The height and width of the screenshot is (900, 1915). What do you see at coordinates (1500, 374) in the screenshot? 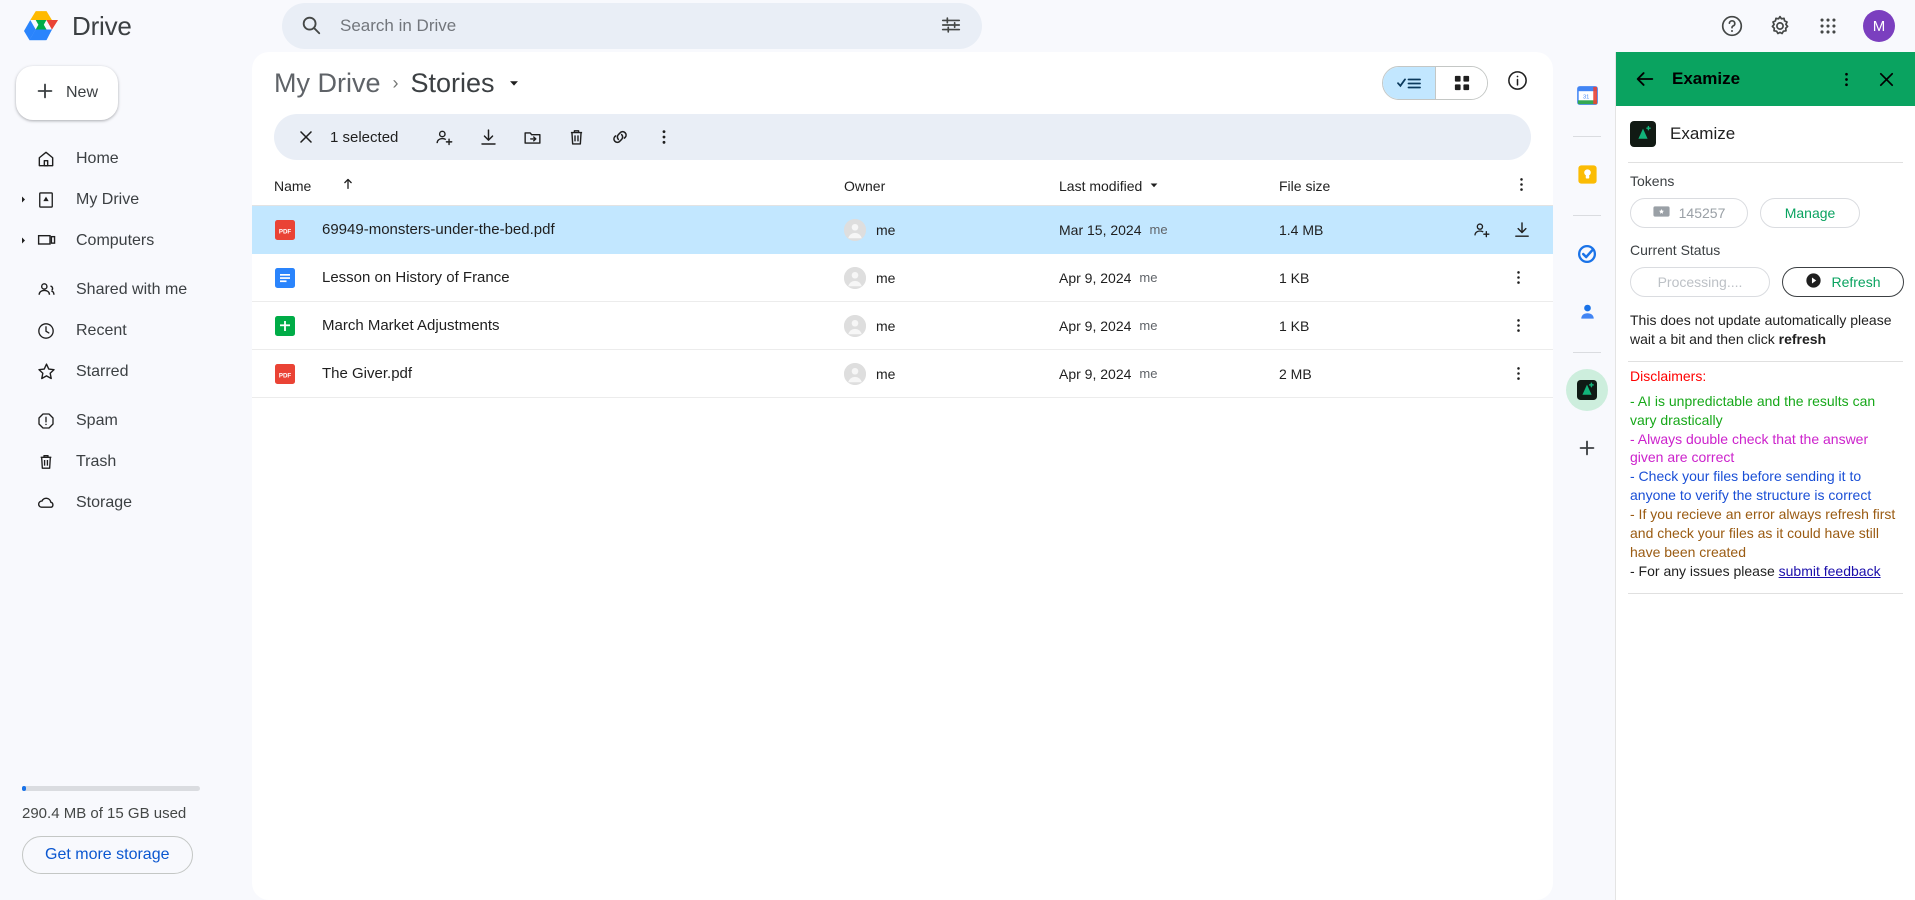
I see `row-actions` at bounding box center [1500, 374].